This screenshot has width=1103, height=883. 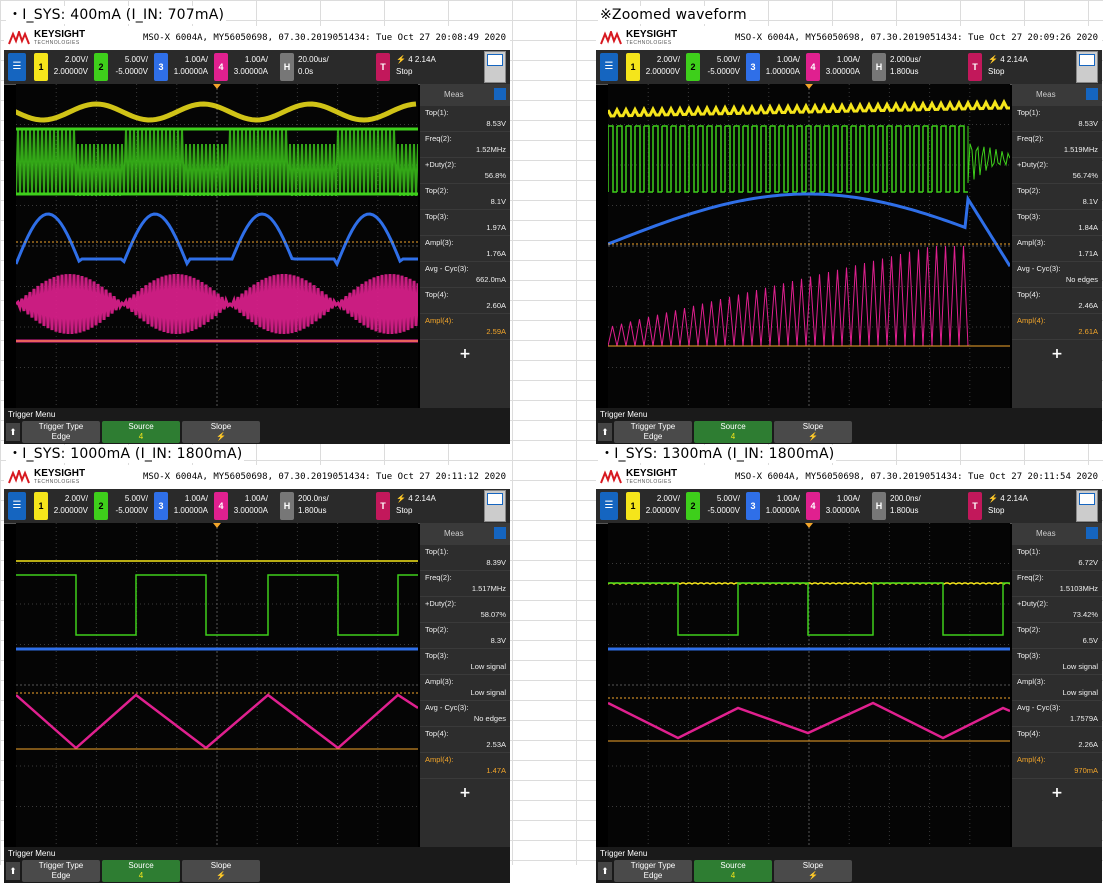 I want to click on measurement-row: +Duty(2): 56.74%, so click(x=1057, y=171).